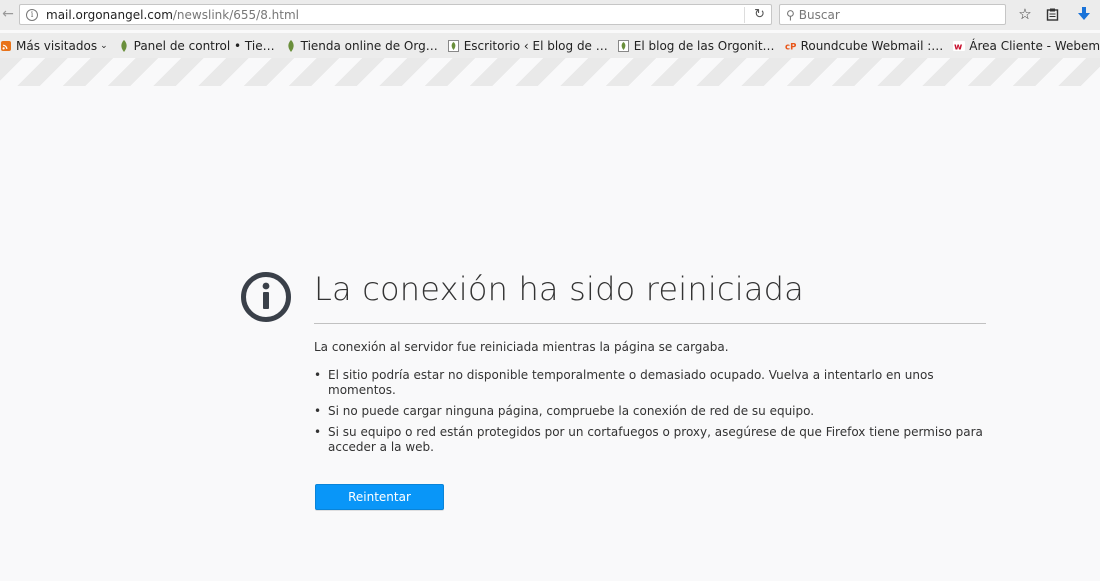 The height and width of the screenshot is (581, 1100). I want to click on svg-text: w, so click(958, 46).